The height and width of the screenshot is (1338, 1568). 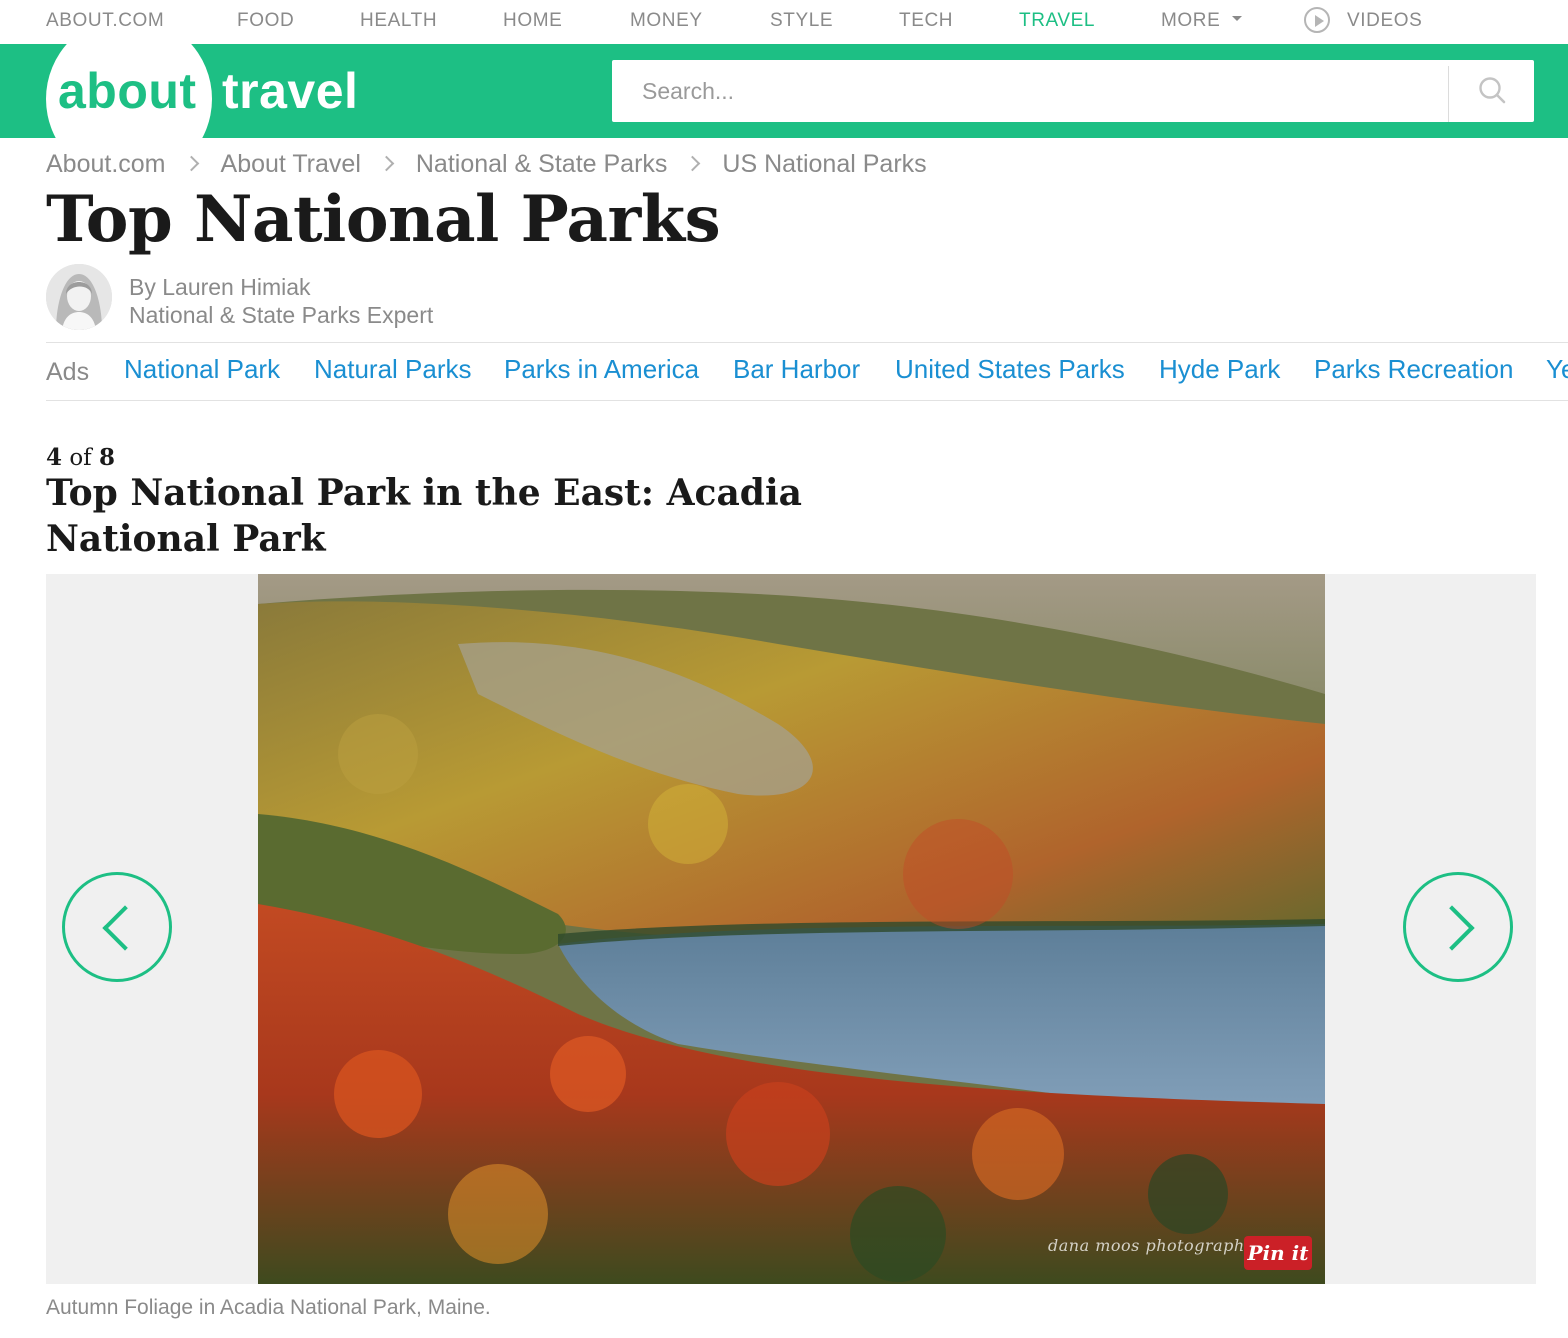 What do you see at coordinates (926, 21) in the screenshot?
I see `nav-tech: TECH` at bounding box center [926, 21].